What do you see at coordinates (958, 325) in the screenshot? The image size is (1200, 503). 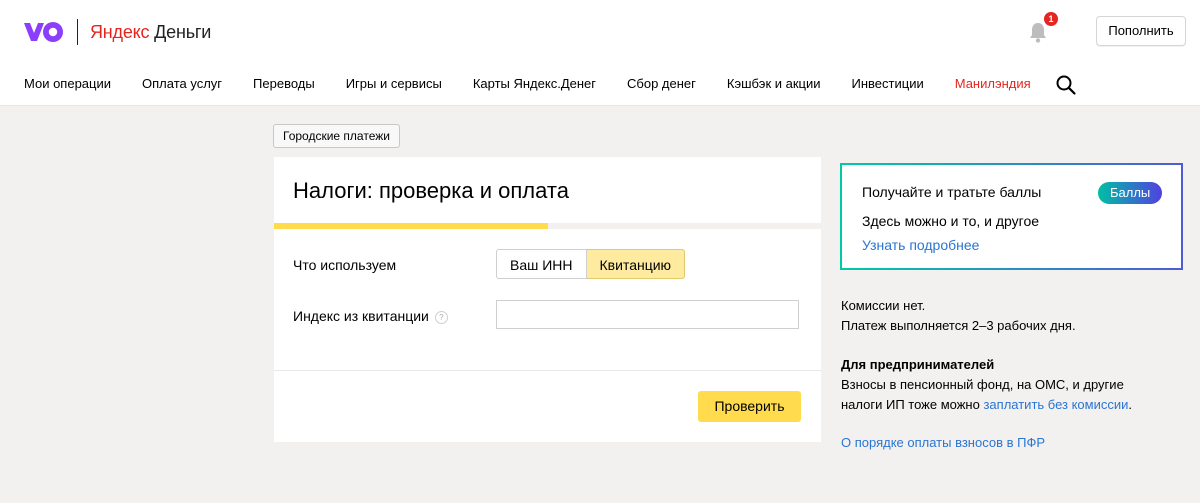 I see `timing-text: Платеж выполняется 2–3 рабочих дня.` at bounding box center [958, 325].